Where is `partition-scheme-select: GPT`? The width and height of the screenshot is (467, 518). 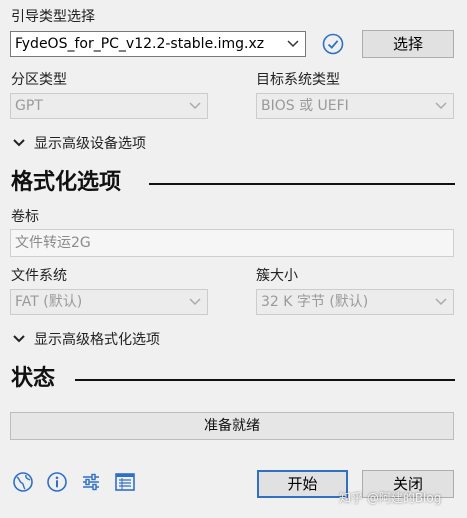 partition-scheme-select: GPT is located at coordinates (109, 106).